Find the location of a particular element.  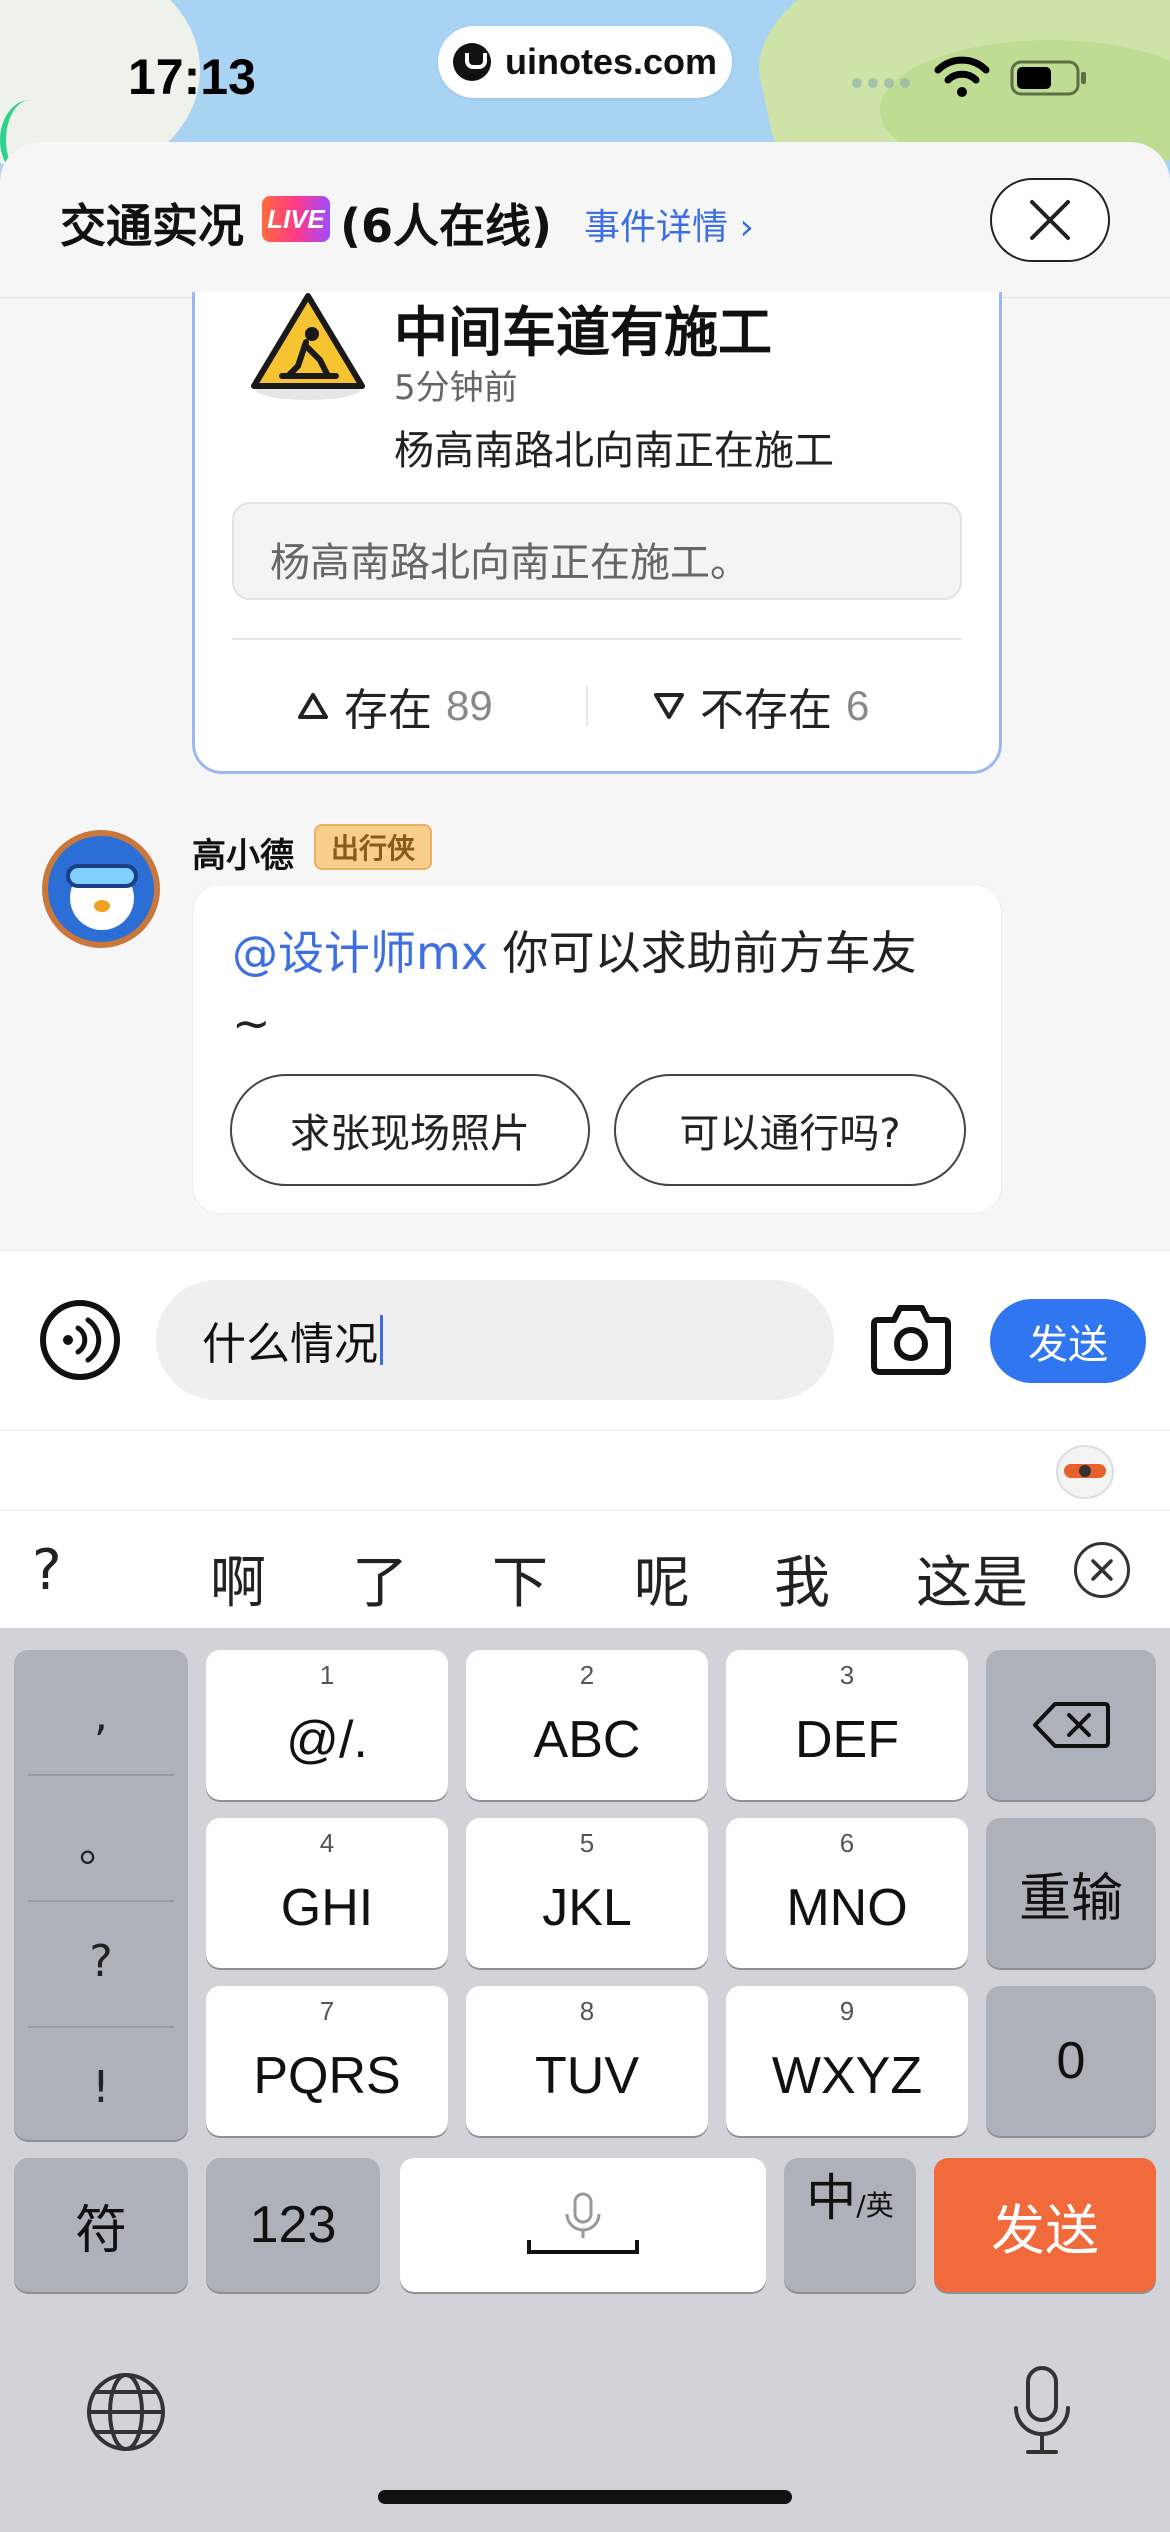

key-8: 8 TUV is located at coordinates (587, 2061).